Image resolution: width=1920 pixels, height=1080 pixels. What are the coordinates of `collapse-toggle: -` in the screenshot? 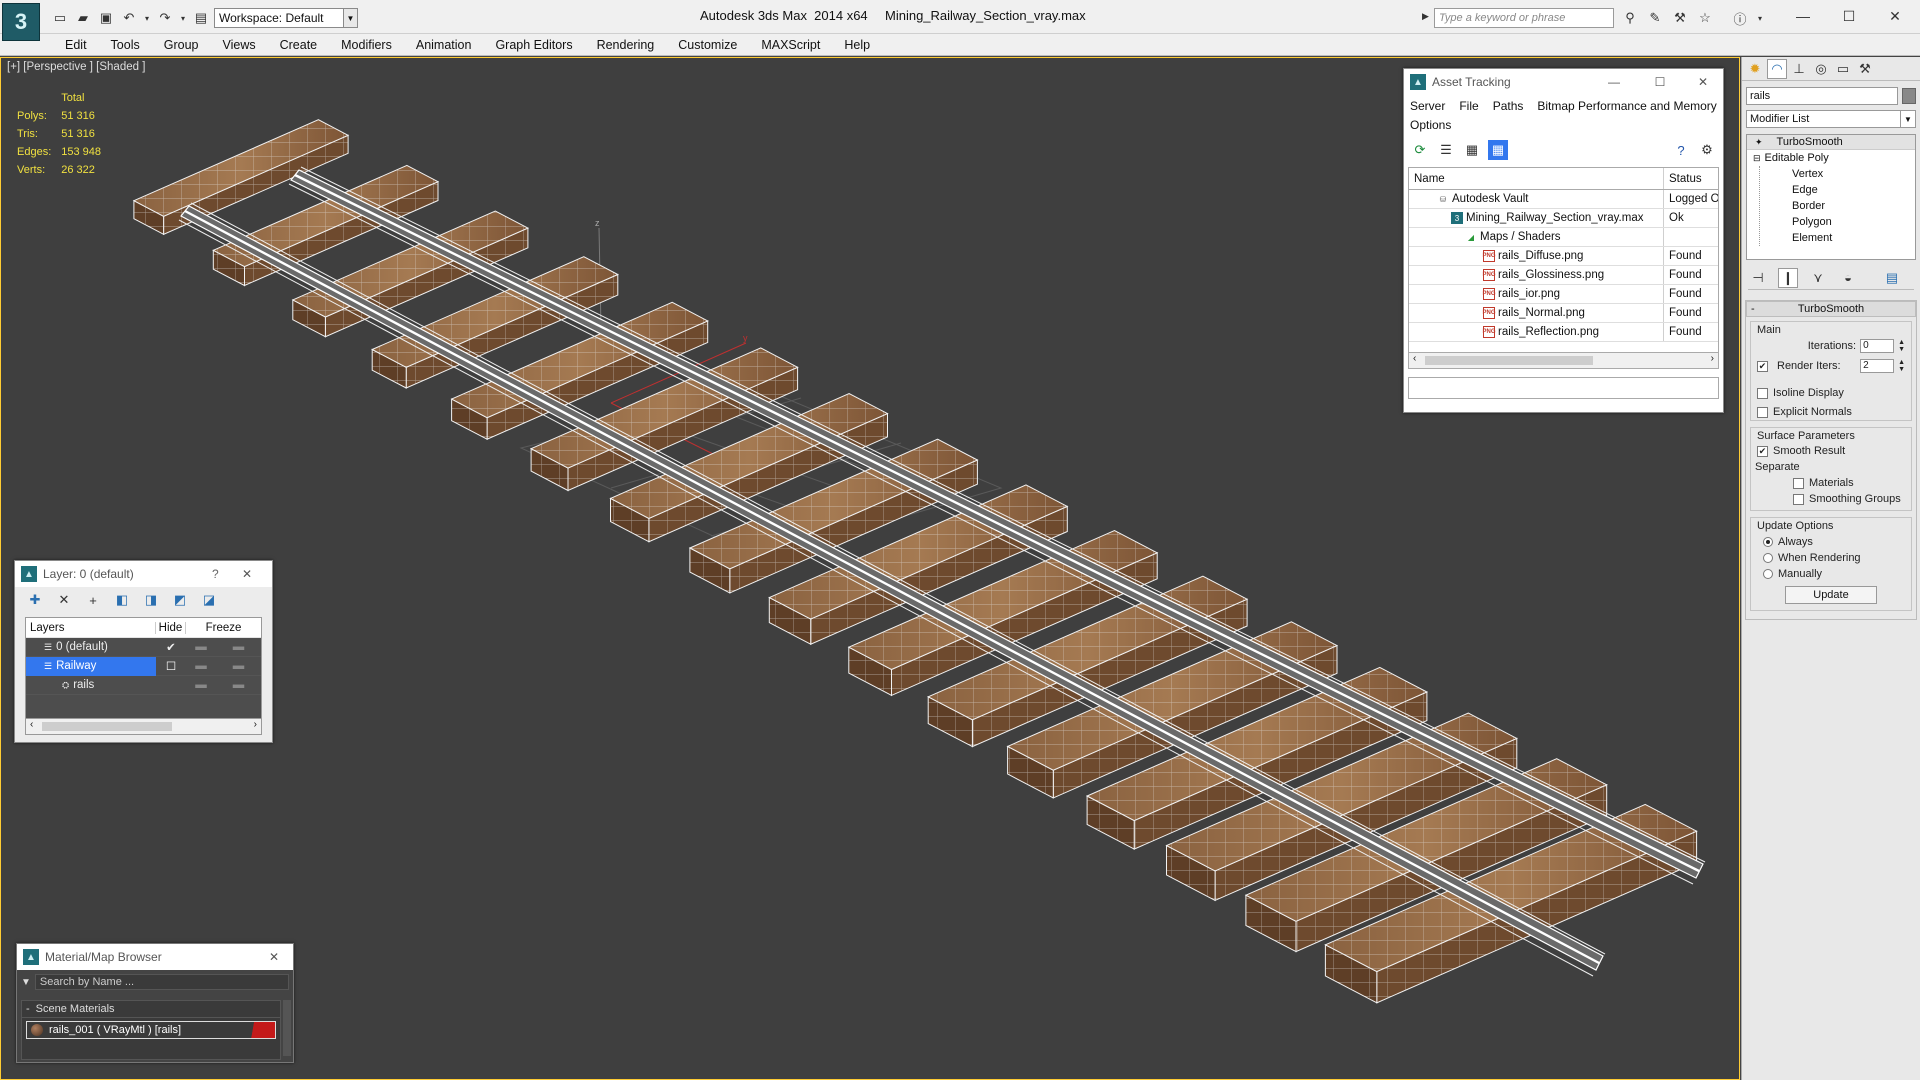 It's located at (28, 1009).